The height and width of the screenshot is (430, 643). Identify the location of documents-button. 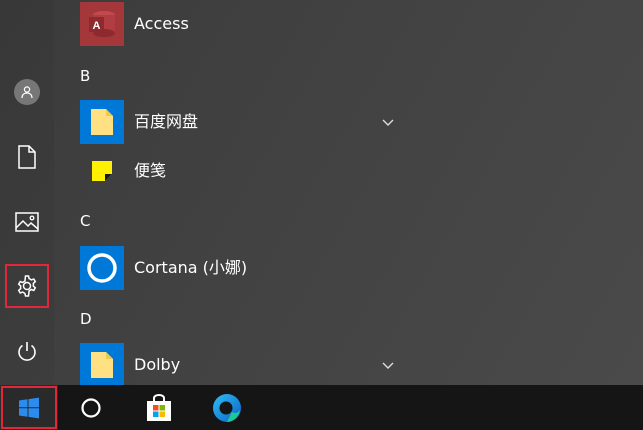
(27, 157).